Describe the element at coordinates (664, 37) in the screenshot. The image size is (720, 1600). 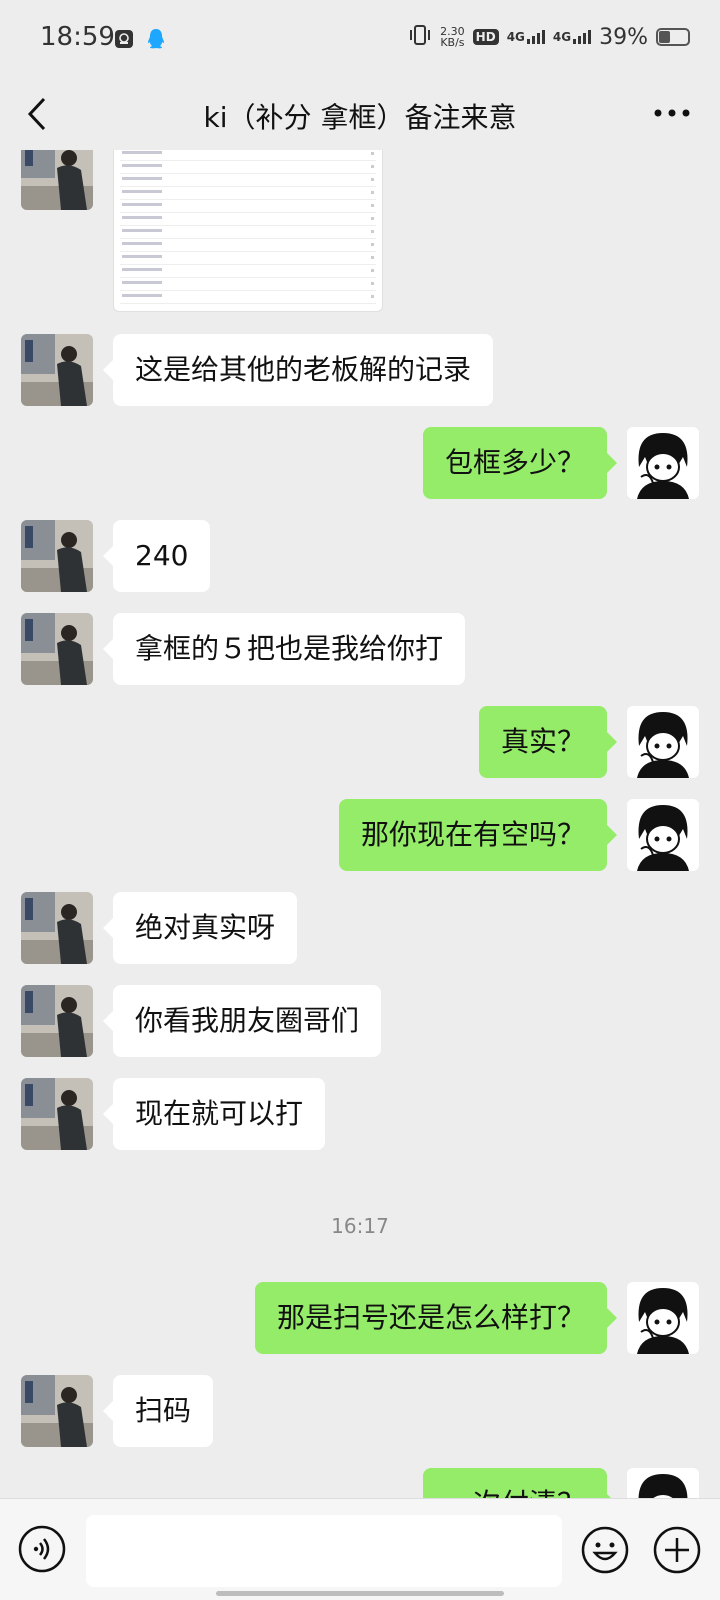
I see `battery-level` at that location.